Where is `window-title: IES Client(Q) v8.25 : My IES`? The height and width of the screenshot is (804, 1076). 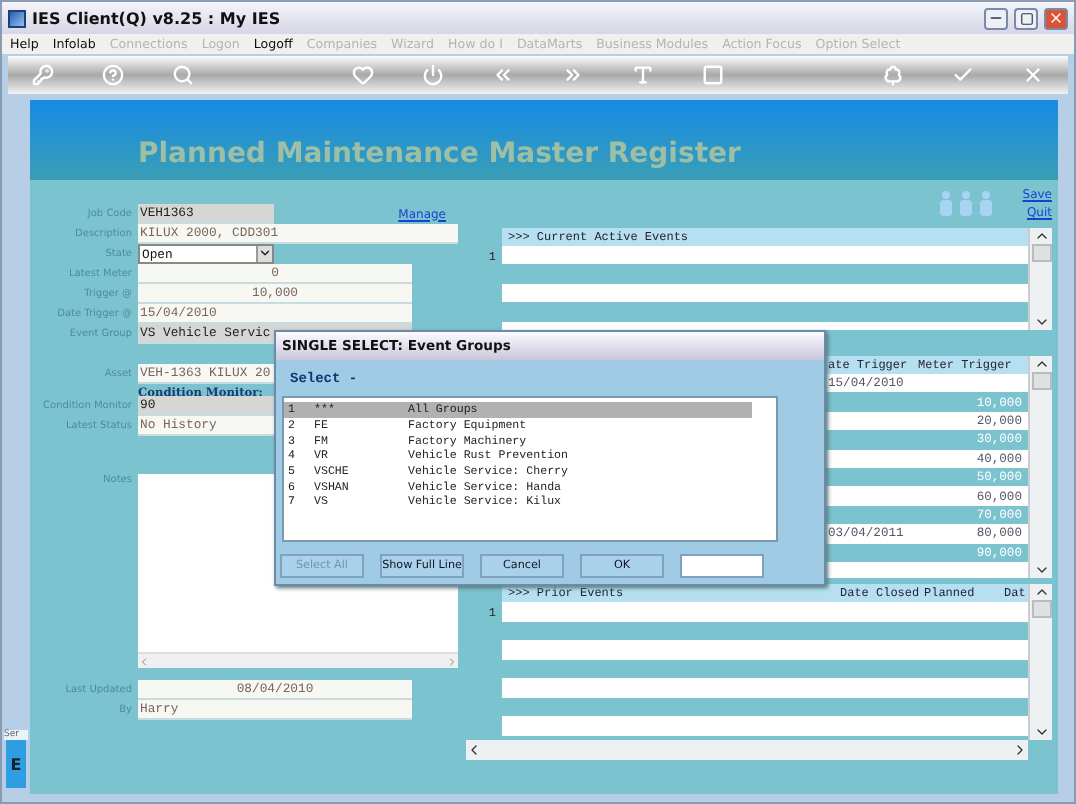 window-title: IES Client(Q) v8.25 : My IES is located at coordinates (157, 18).